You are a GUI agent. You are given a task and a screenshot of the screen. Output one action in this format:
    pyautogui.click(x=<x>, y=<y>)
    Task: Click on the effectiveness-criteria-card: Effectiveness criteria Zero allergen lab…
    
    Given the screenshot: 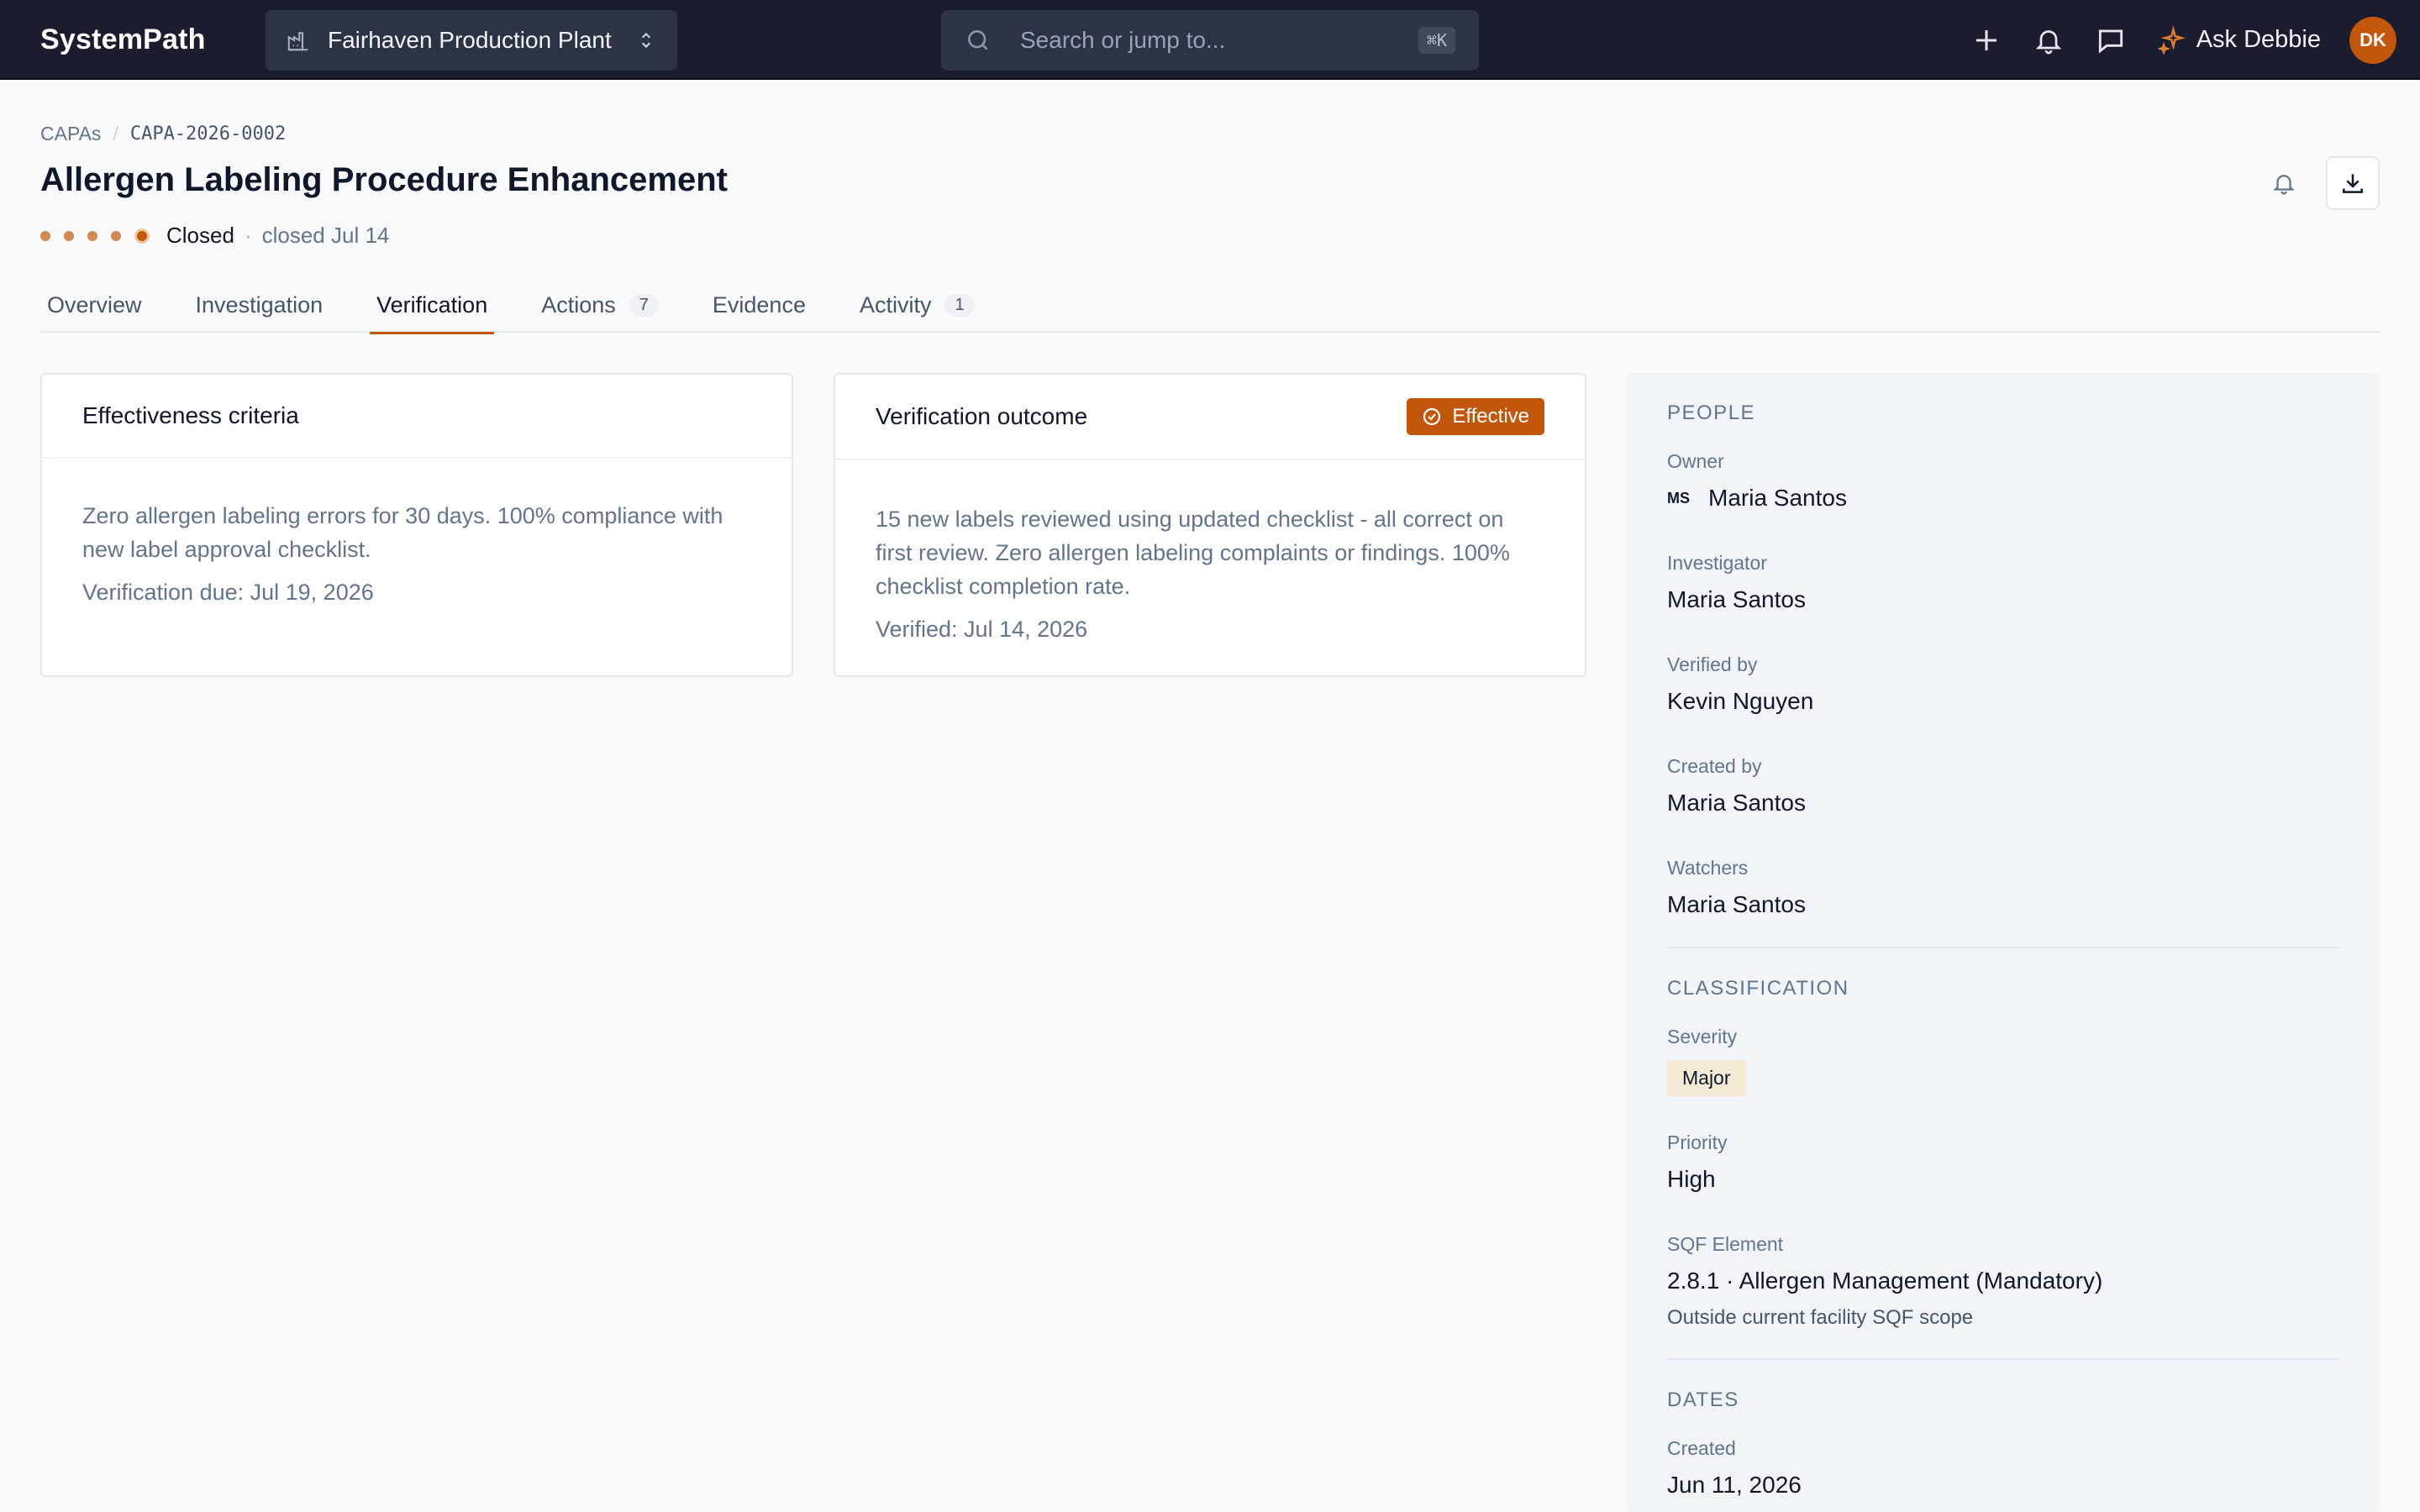 What is the action you would take?
    pyautogui.click(x=416, y=525)
    